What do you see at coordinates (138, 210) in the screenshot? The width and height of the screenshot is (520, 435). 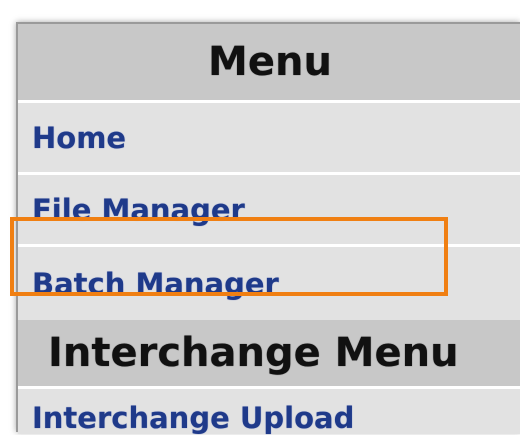 I see `file-manager-link: File Manager` at bounding box center [138, 210].